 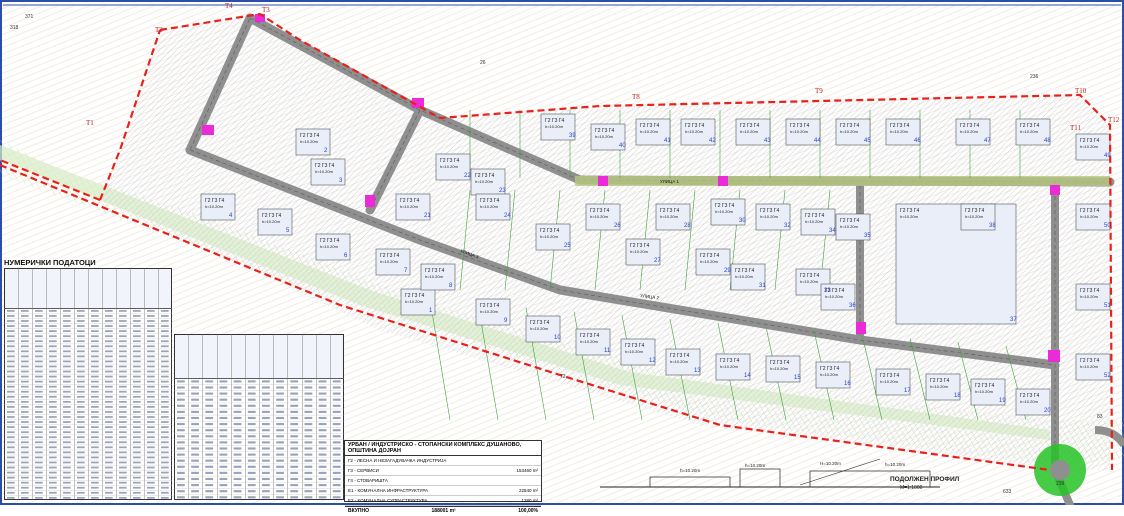 I want to click on corner-label: T2, so click(x=159, y=30).